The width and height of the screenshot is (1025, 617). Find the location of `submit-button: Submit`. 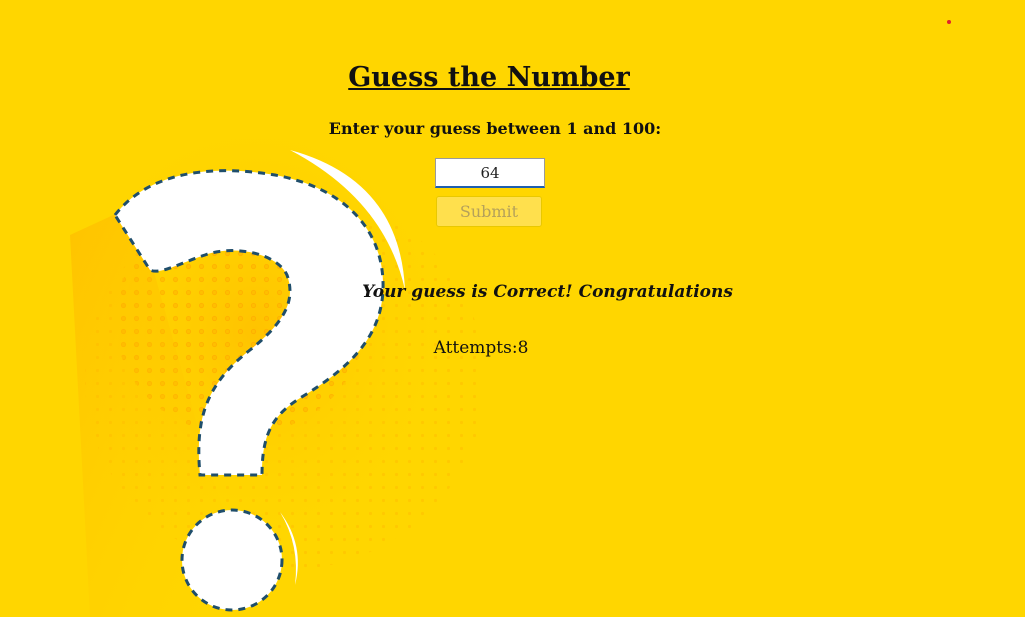

submit-button: Submit is located at coordinates (489, 211).